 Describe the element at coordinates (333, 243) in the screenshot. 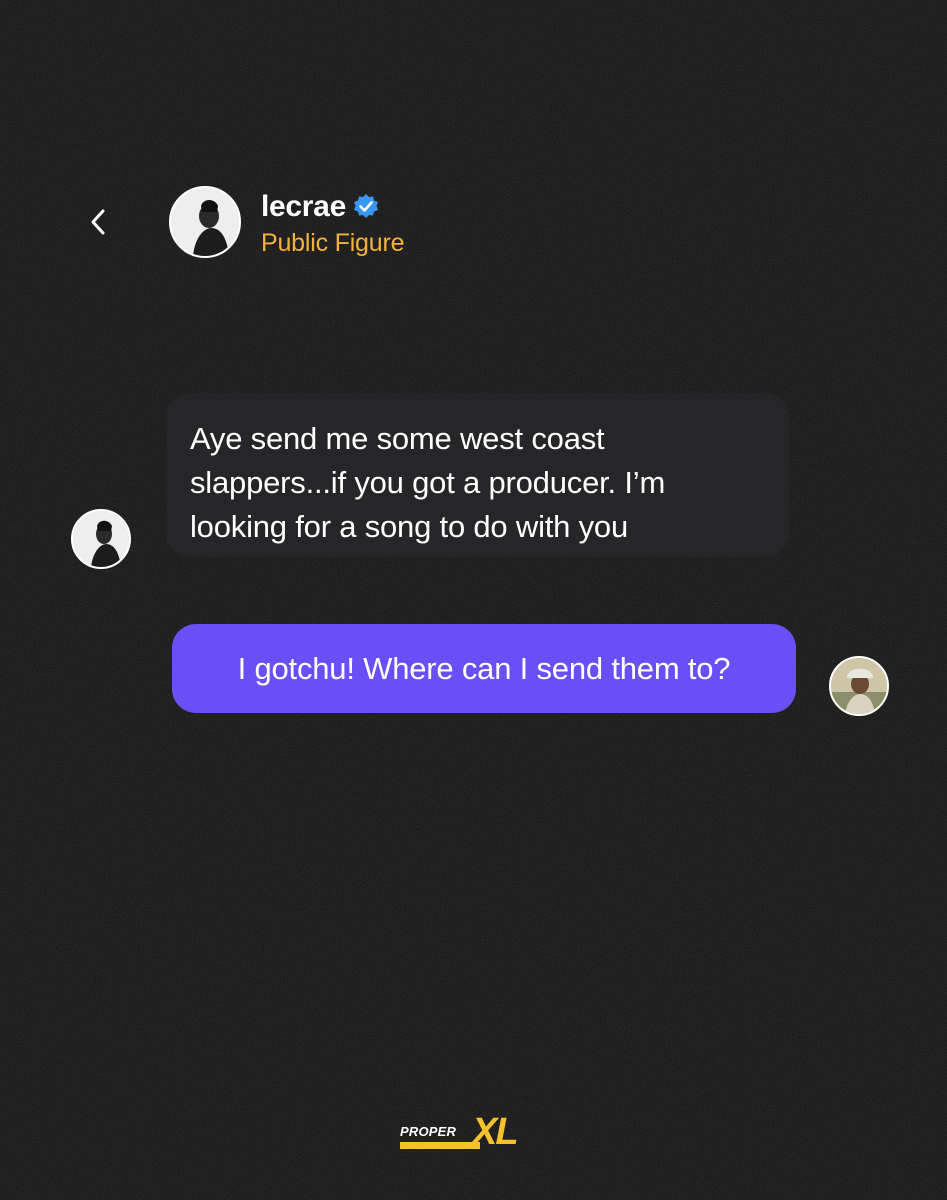

I see `profile-category: Public Figure` at that location.